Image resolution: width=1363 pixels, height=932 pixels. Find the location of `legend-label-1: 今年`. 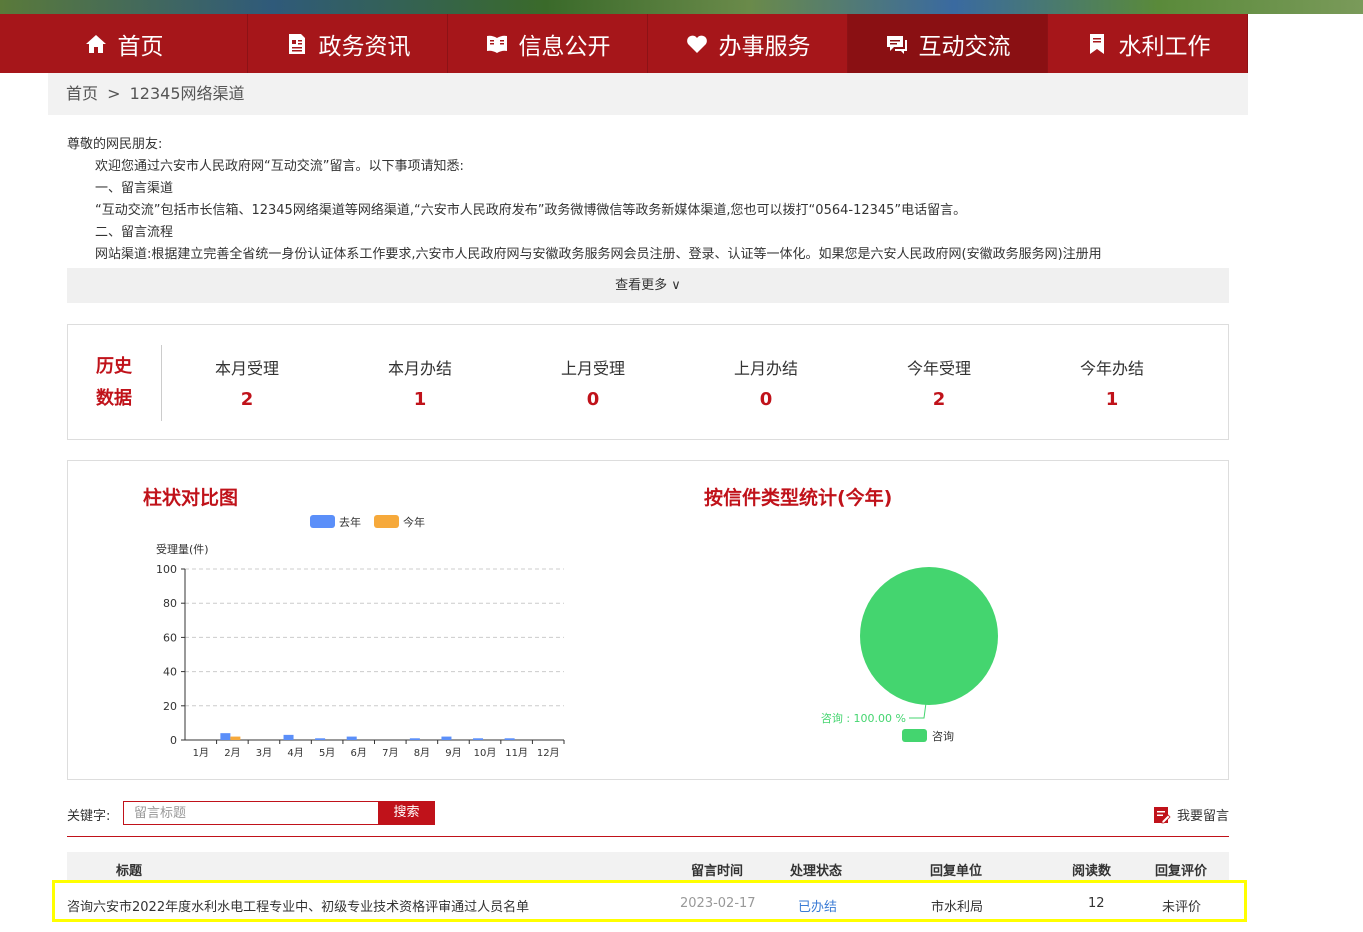

legend-label-1: 今年 is located at coordinates (414, 522).